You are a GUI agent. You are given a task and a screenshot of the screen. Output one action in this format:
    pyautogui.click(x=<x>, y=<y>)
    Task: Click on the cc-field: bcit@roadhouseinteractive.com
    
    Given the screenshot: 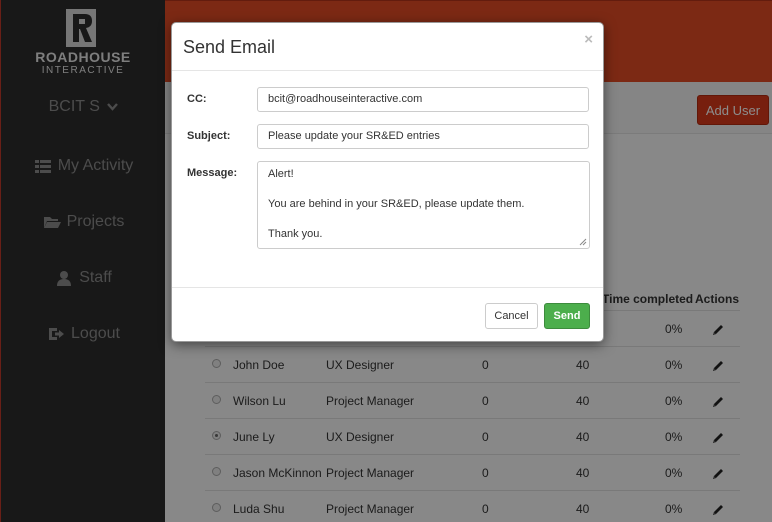 What is the action you would take?
    pyautogui.click(x=423, y=99)
    